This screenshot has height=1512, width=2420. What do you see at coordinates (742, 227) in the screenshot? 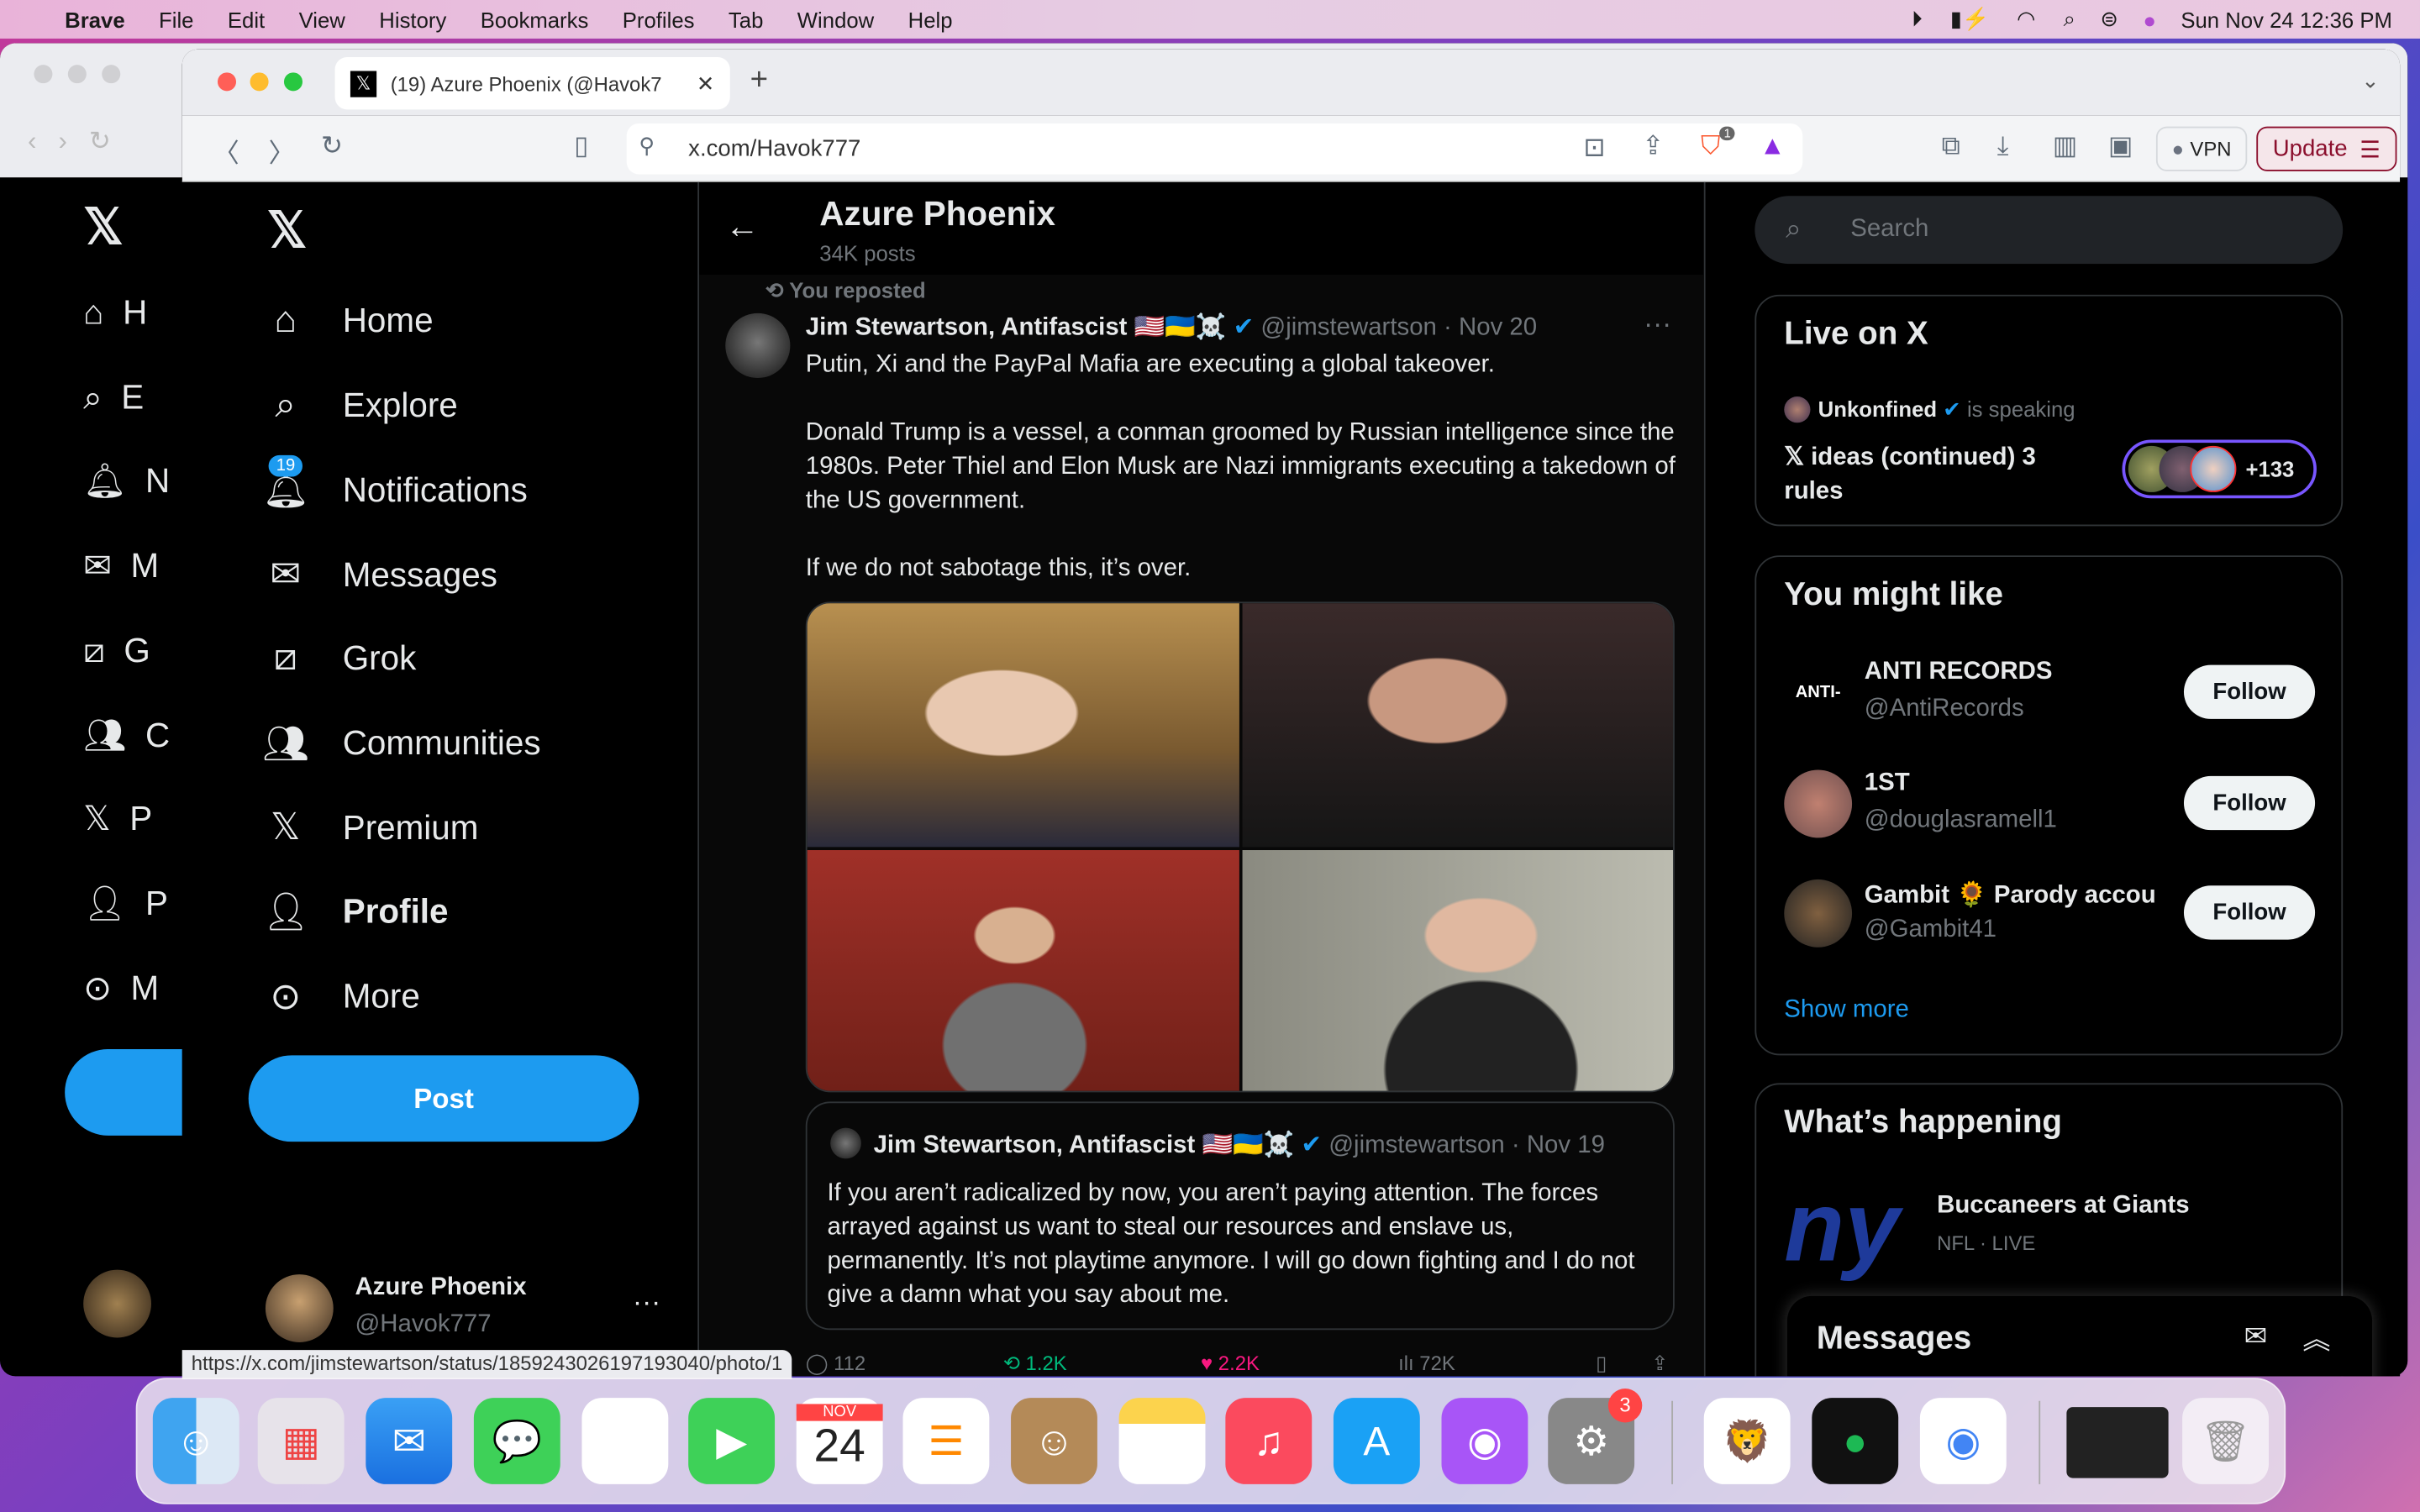
I see `back-arrow-icon: ←` at bounding box center [742, 227].